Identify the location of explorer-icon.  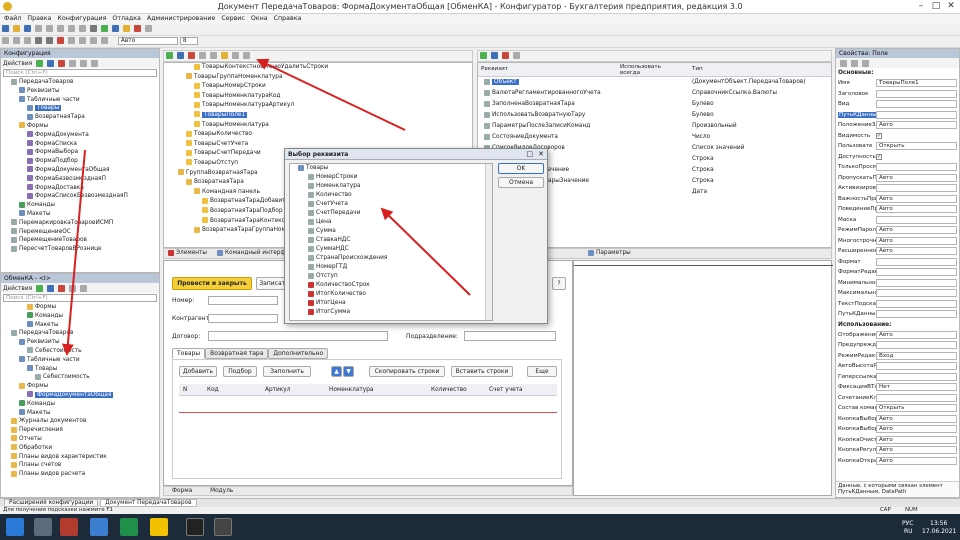
(43, 527).